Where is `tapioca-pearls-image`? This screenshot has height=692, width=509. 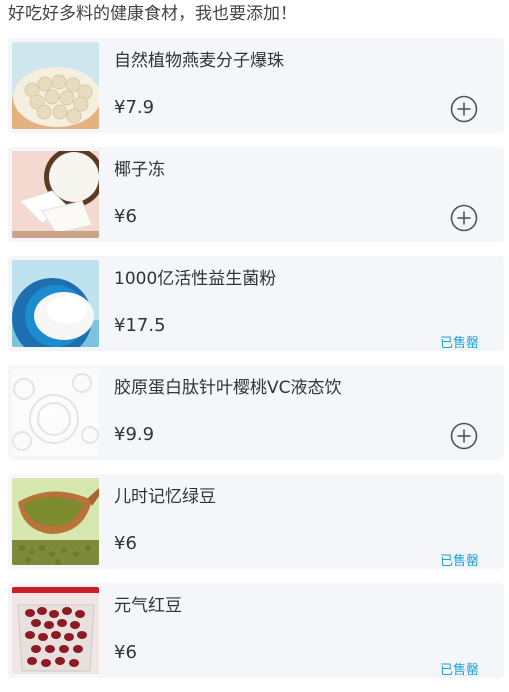
tapioca-pearls-image is located at coordinates (55, 85).